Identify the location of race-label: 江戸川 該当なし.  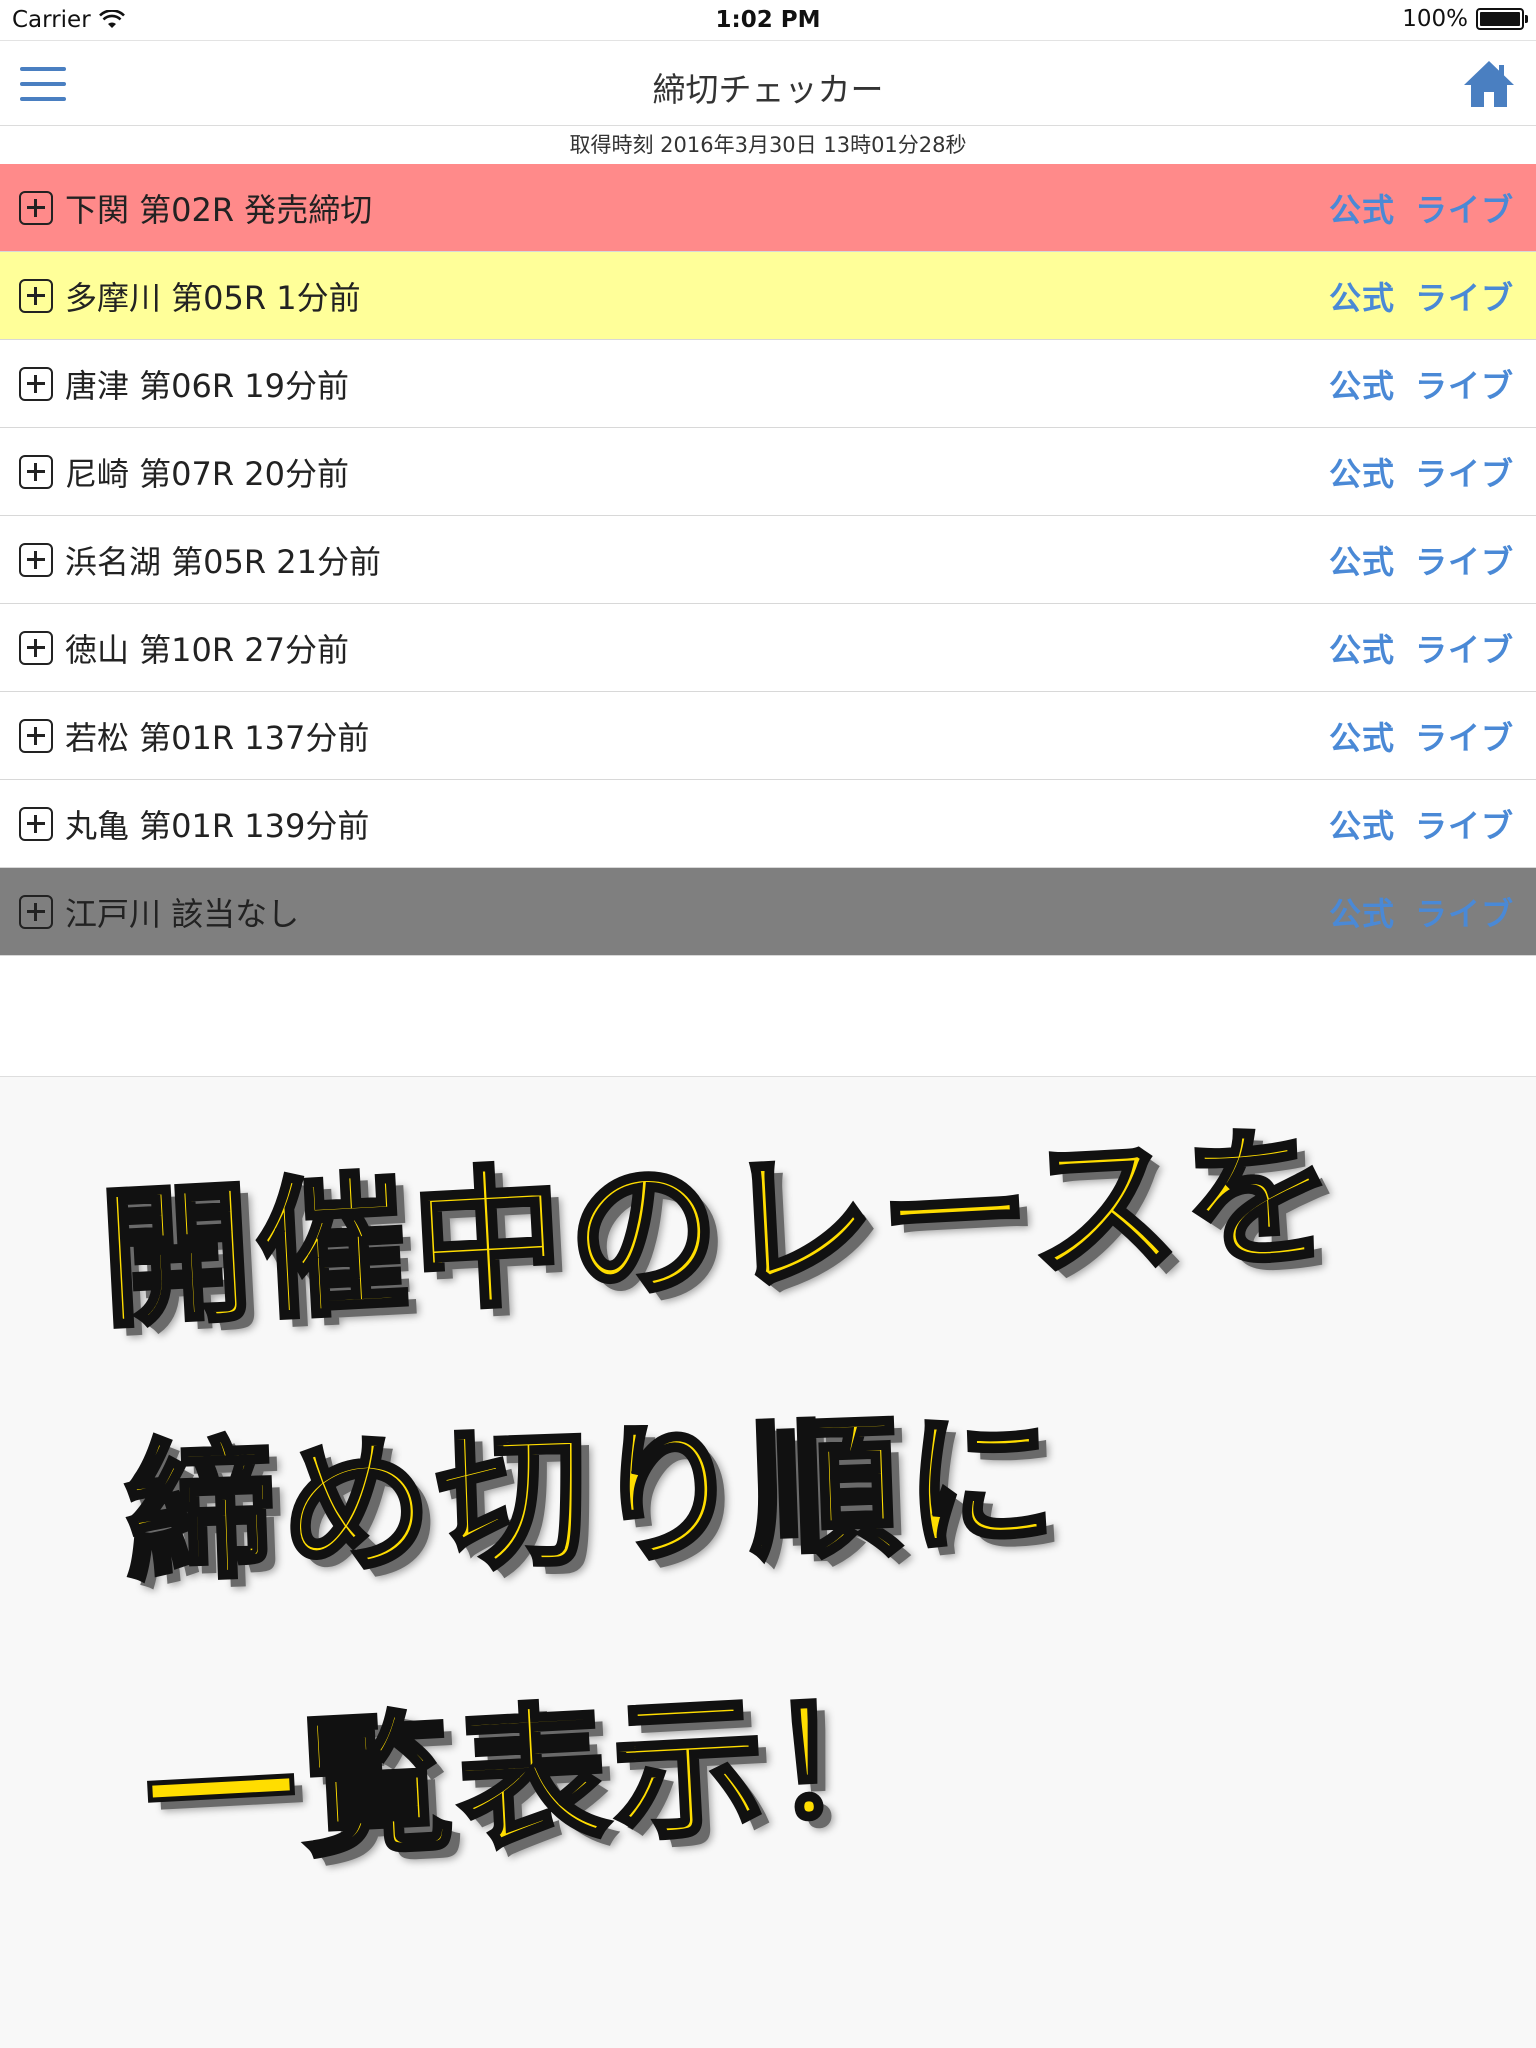
(182, 913).